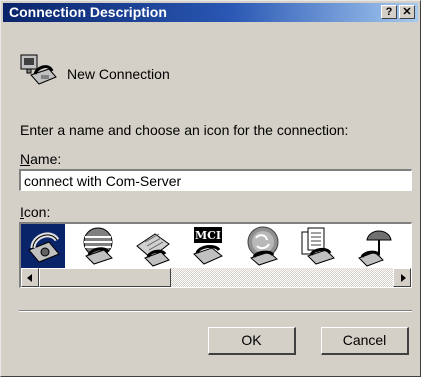  What do you see at coordinates (46, 159) in the screenshot?
I see `name-label-text: ame:` at bounding box center [46, 159].